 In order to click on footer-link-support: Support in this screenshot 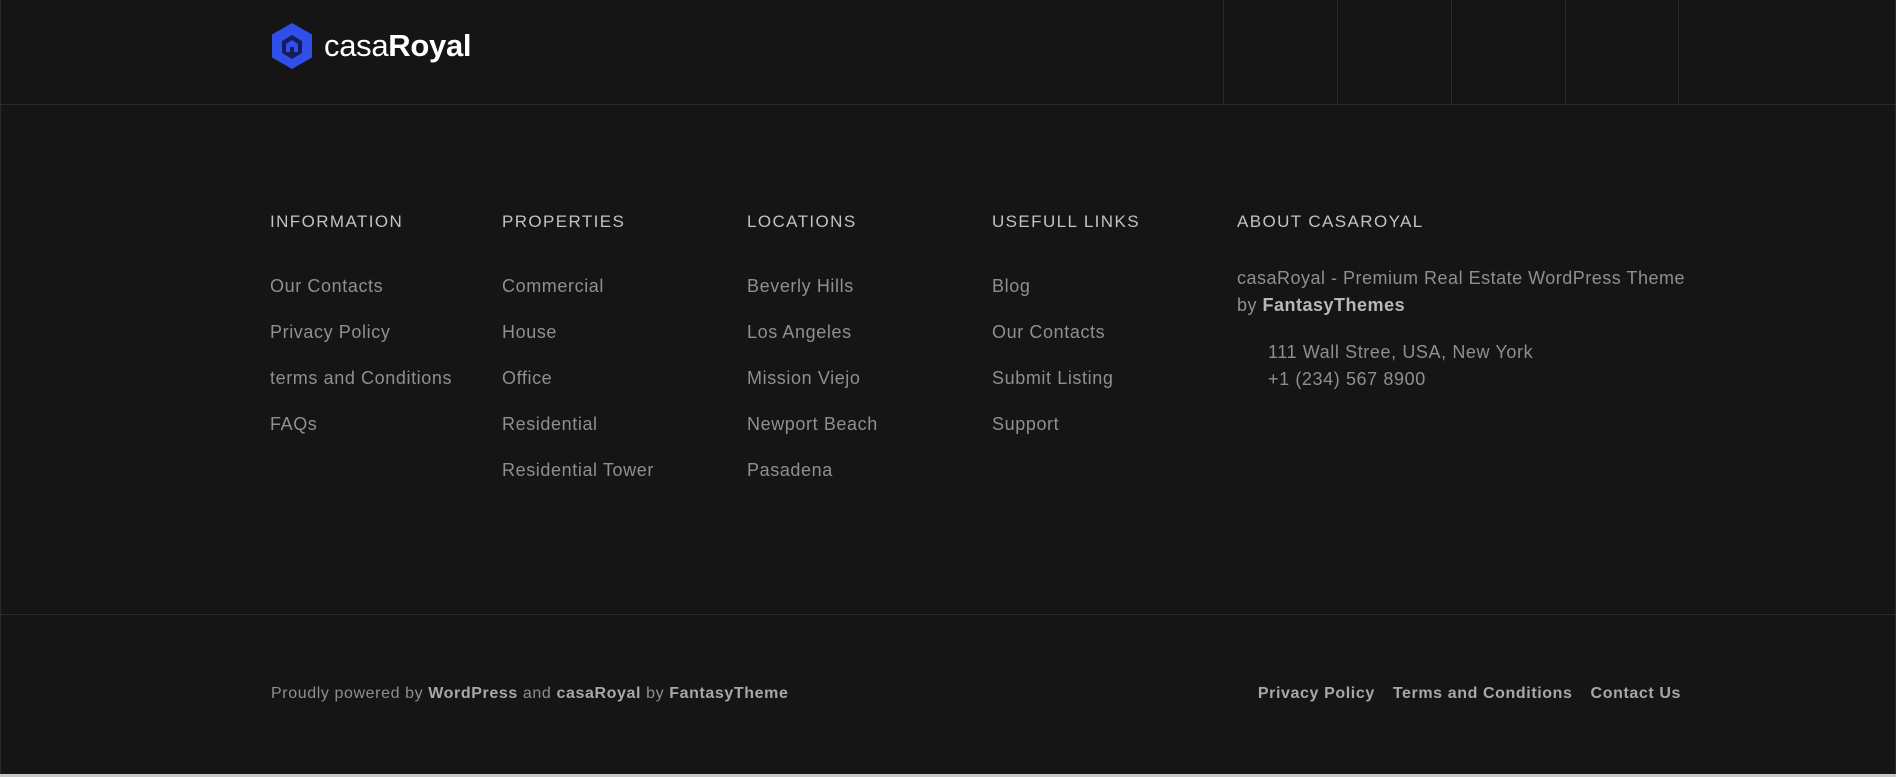, I will do `click(1066, 437)`.